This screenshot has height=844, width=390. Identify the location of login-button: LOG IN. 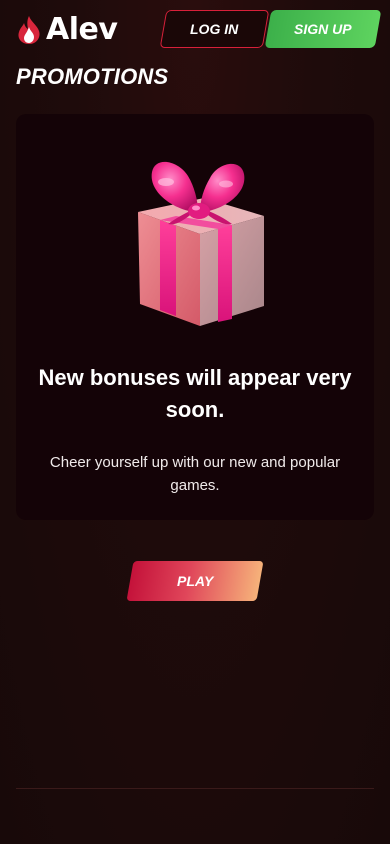
(214, 29).